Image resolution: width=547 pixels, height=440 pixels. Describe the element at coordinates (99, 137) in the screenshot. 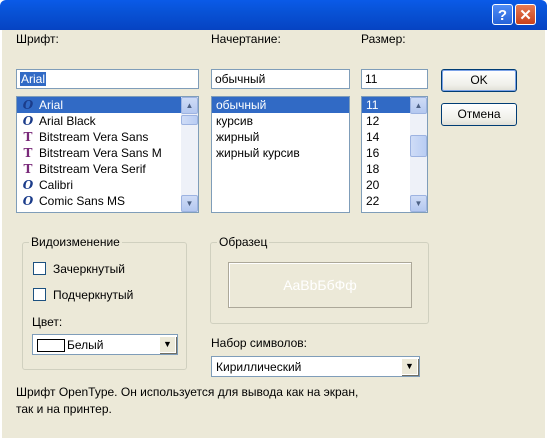

I see `font-list-item: T Bitstream Vera Sans` at that location.